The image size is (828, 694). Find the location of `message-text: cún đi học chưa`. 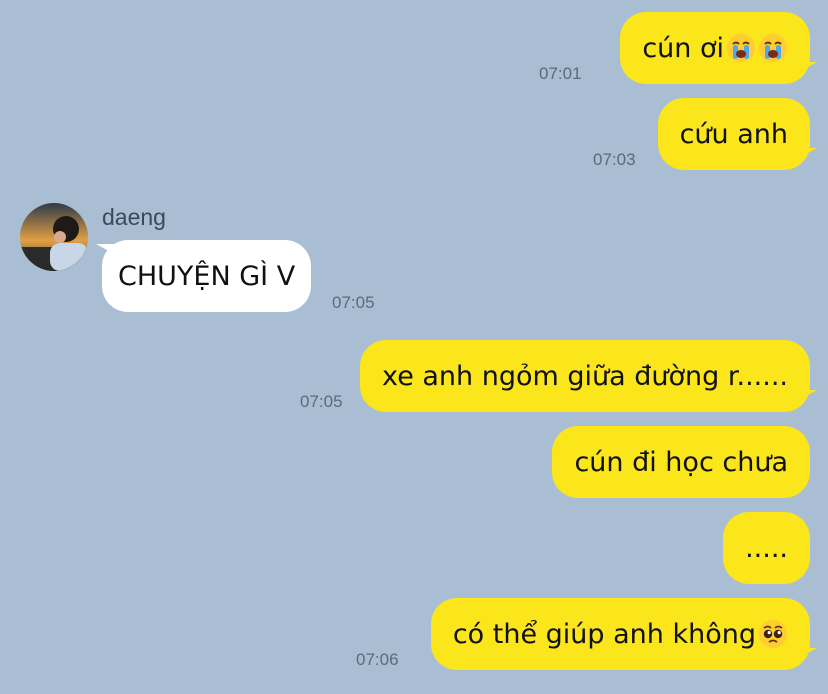

message-text: cún đi học chưa is located at coordinates (681, 462).